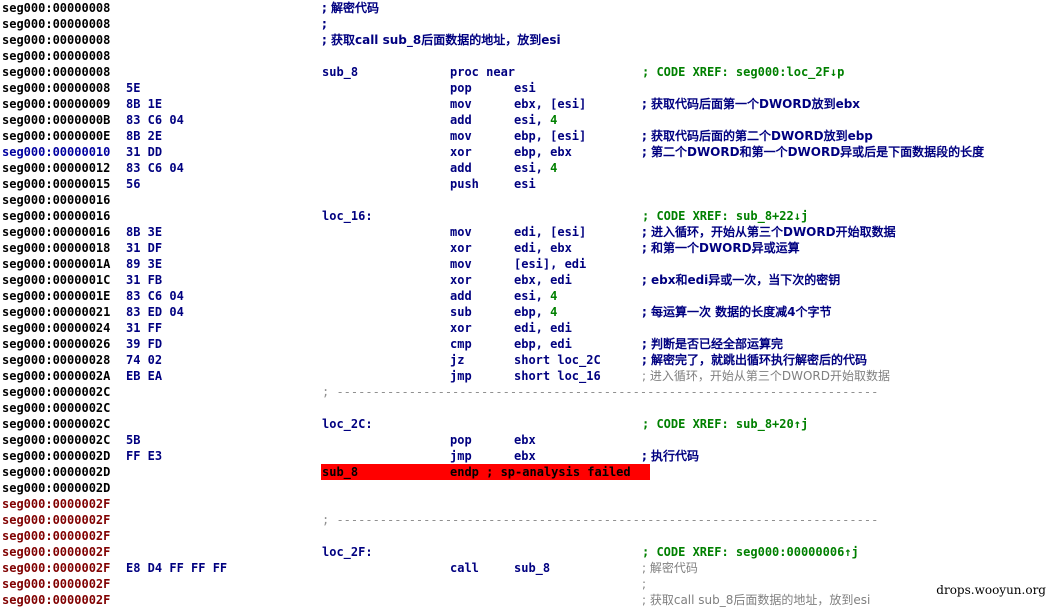  I want to click on line-address: seg000:0000001E, so click(56, 296).